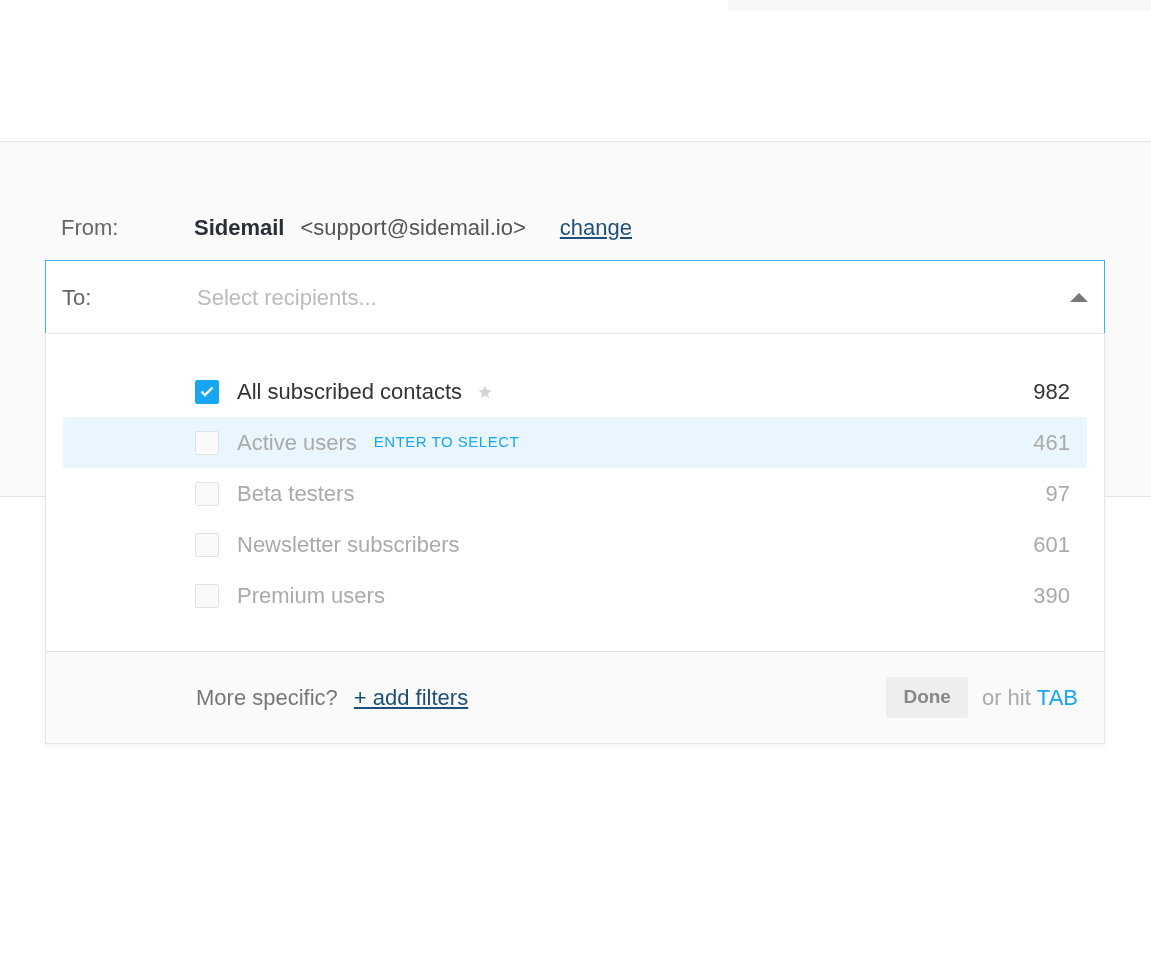  Describe the element at coordinates (90, 227) in the screenshot. I see `from-label: From:` at that location.